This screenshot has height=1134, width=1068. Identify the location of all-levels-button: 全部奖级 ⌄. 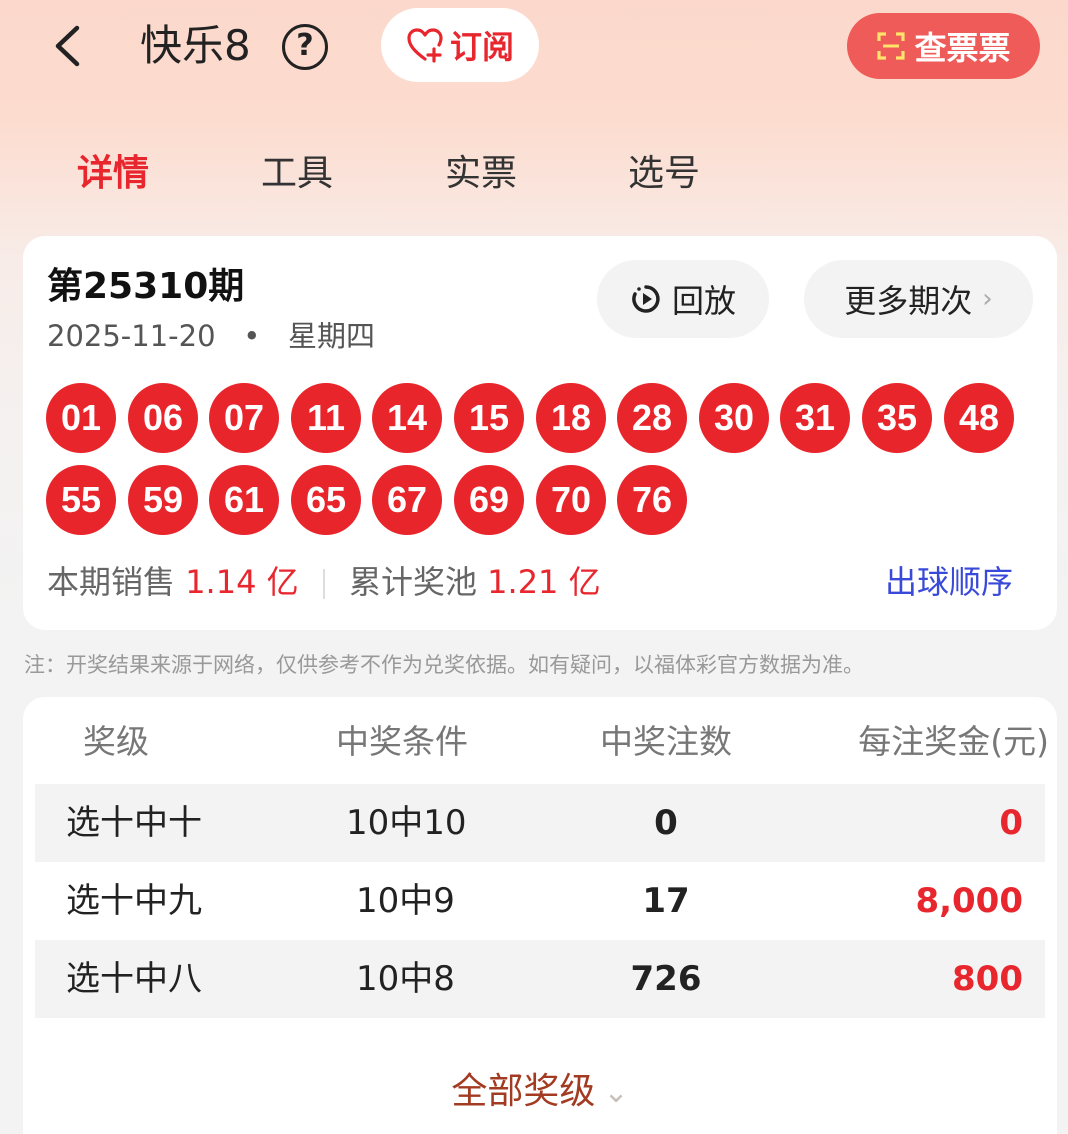
(540, 1092).